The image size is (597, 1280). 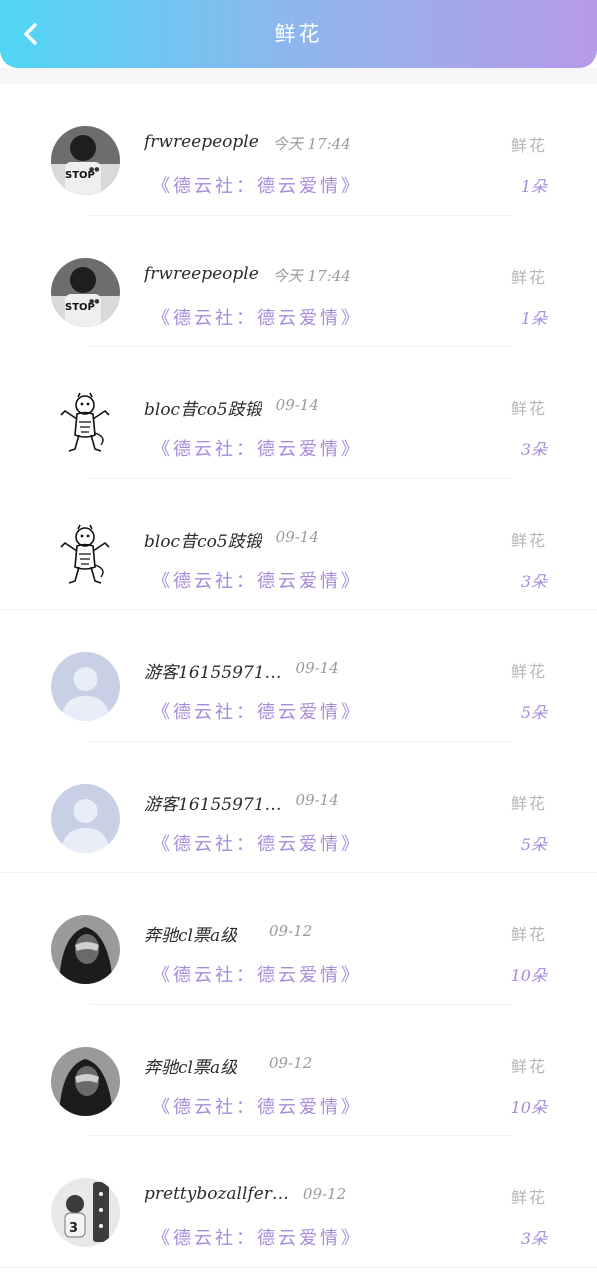 What do you see at coordinates (298, 1267) in the screenshot?
I see `row-divider` at bounding box center [298, 1267].